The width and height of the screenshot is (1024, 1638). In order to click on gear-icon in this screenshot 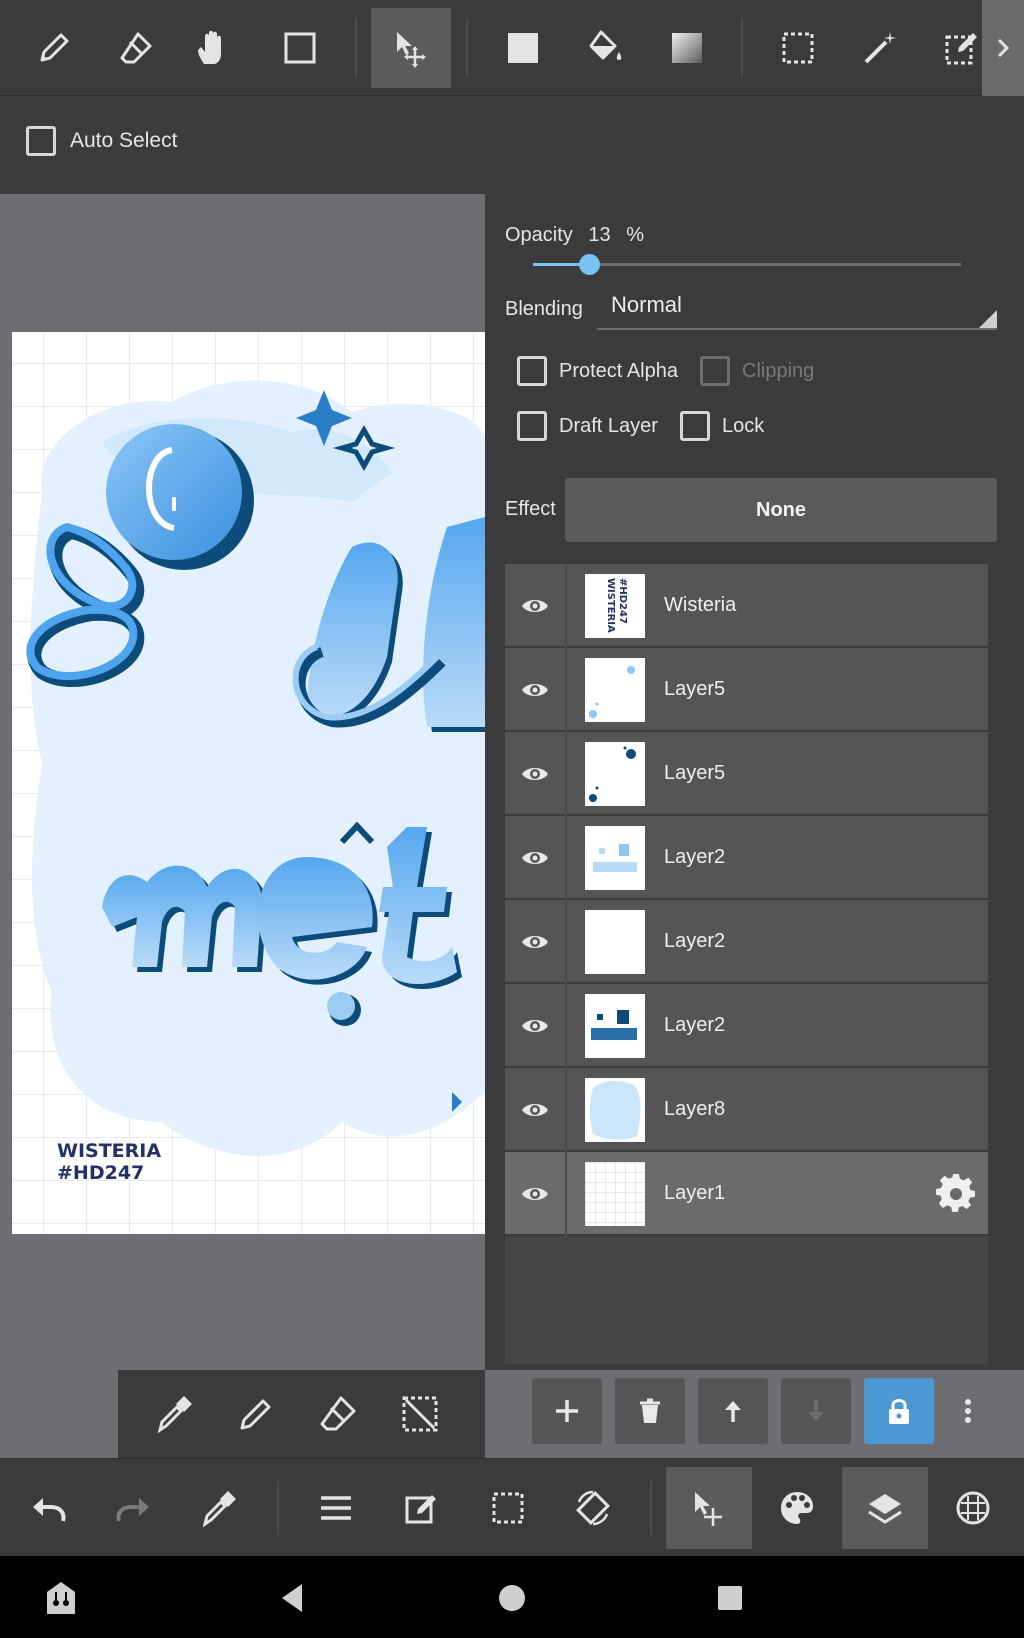, I will do `click(956, 1194)`.